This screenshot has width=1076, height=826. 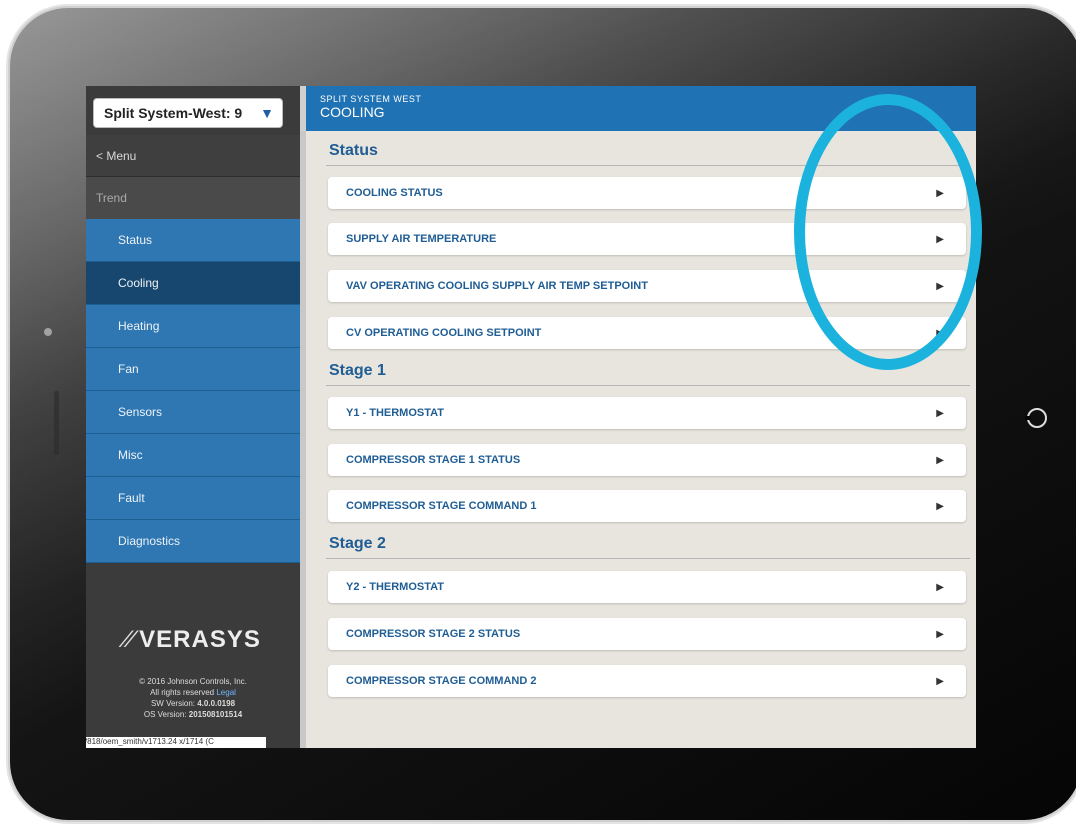 I want to click on sidebar-item-diagnostics: Diagnostics, so click(x=193, y=541).